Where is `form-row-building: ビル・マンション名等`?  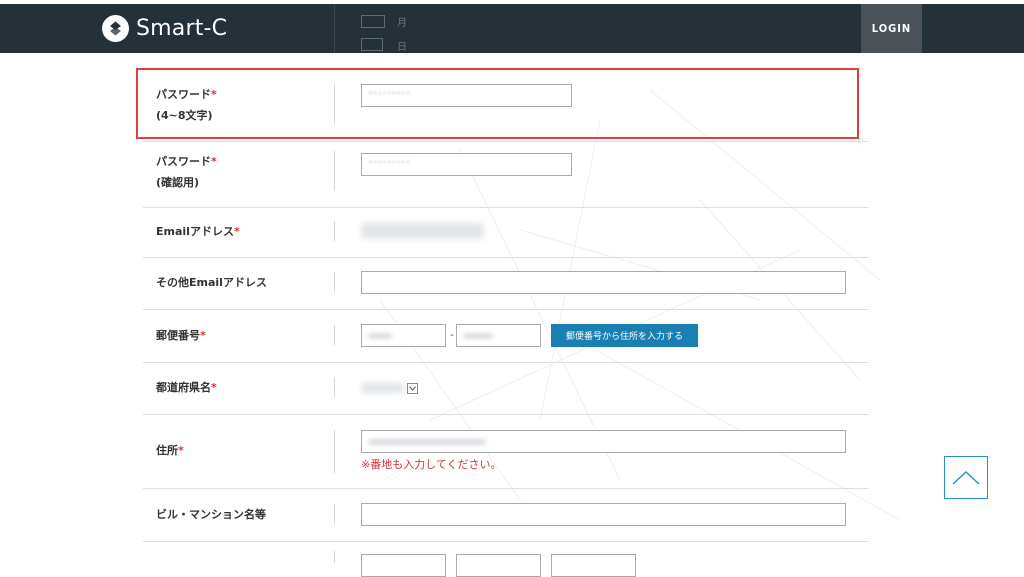 form-row-building: ビル・マンション名等 is located at coordinates (505, 515).